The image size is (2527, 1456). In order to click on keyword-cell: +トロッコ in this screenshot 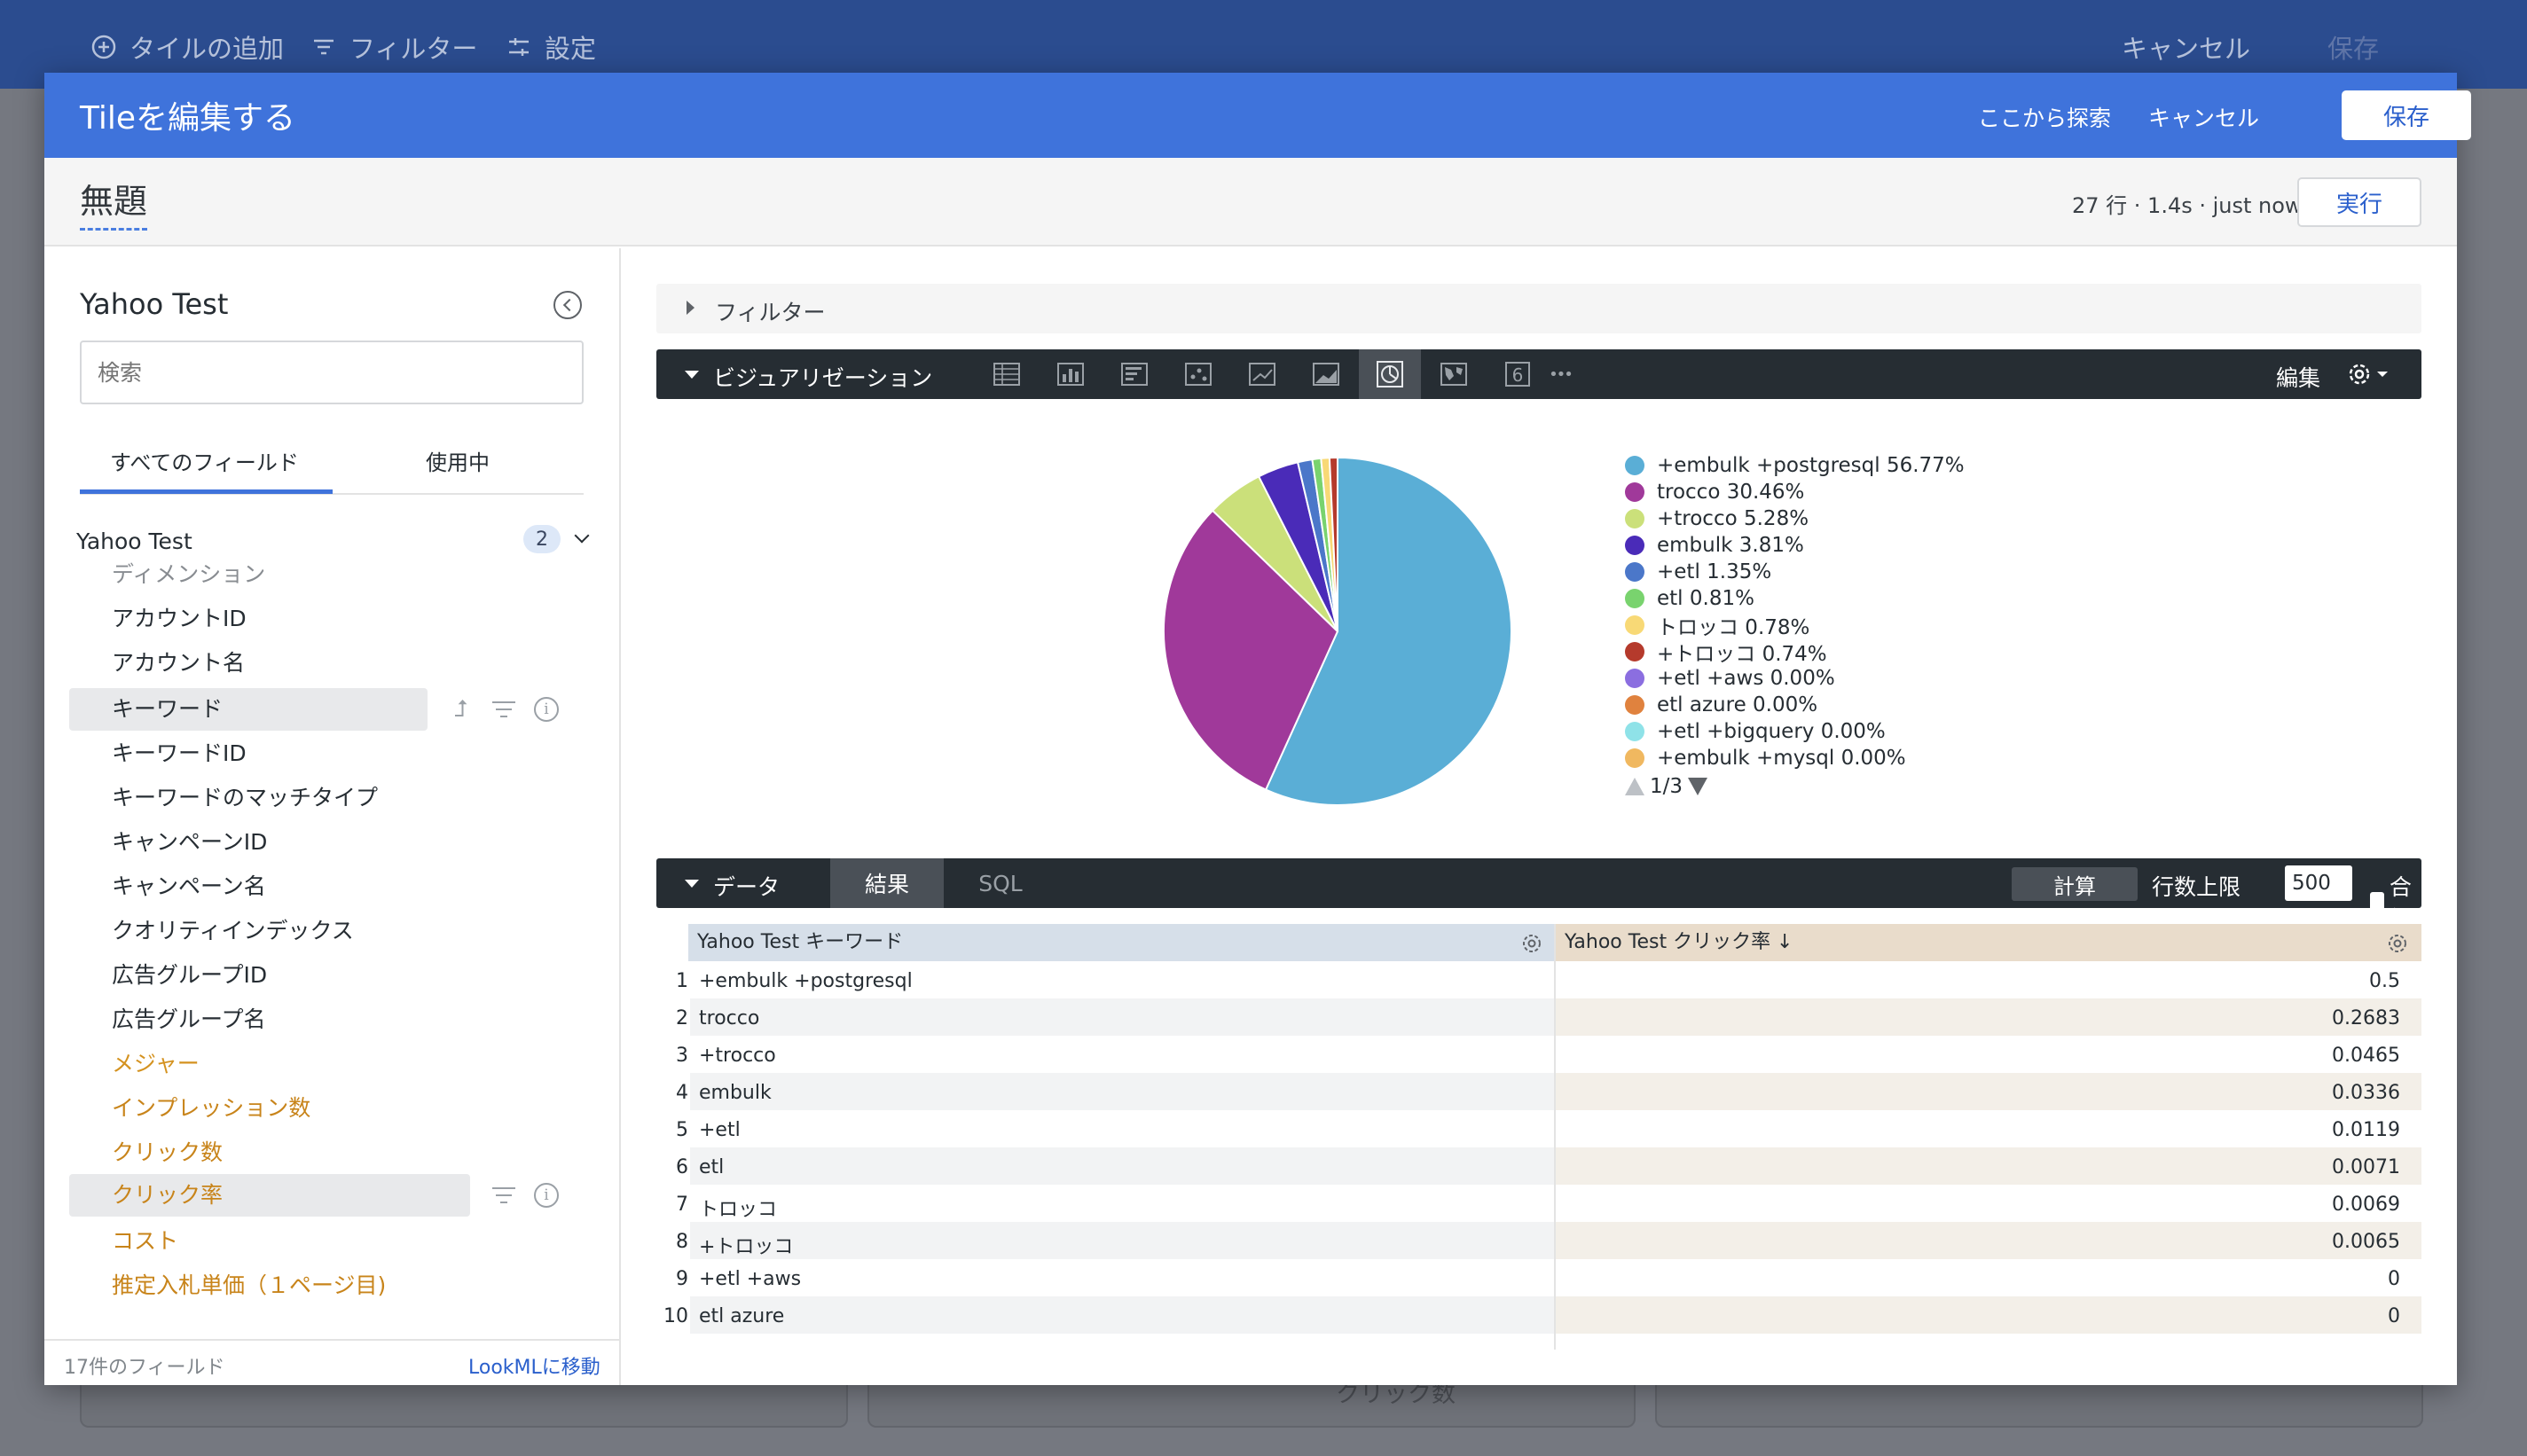, I will do `click(746, 1245)`.